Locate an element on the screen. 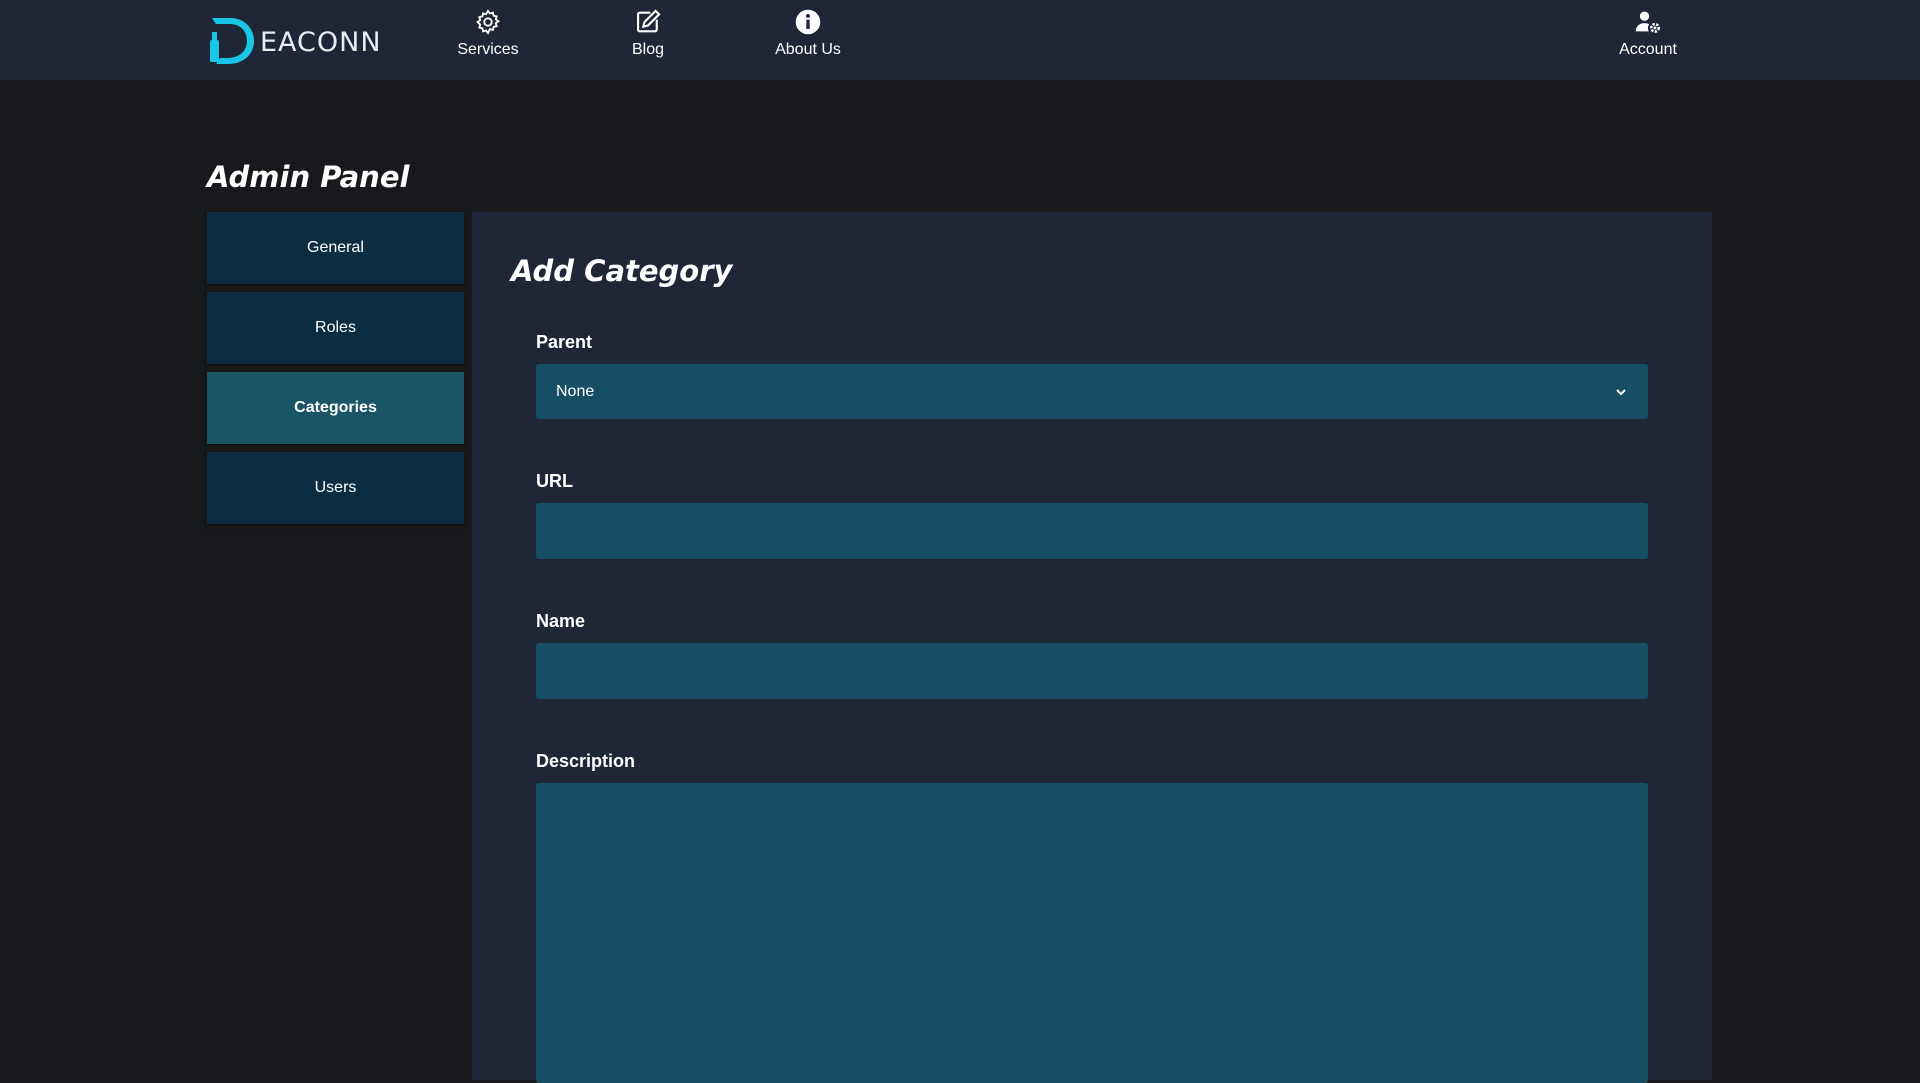  parent-select: None is located at coordinates (1092, 391).